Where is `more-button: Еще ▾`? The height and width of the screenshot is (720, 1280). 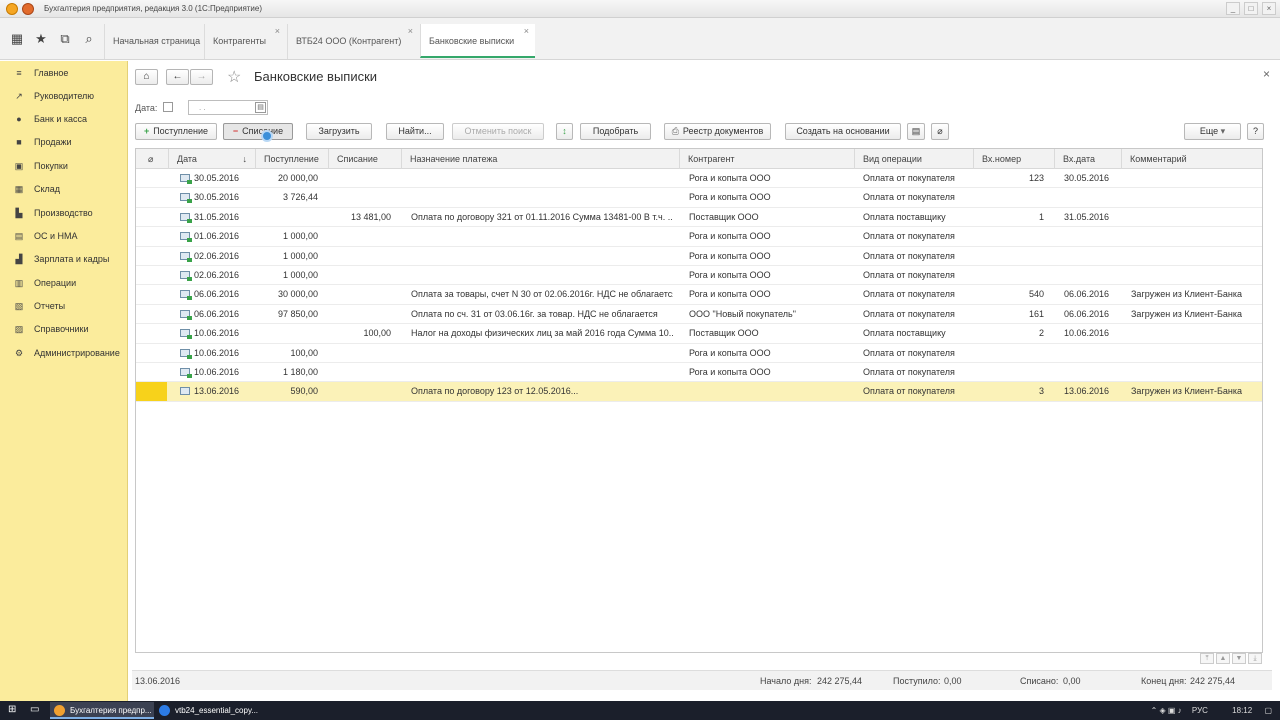
more-button: Еще ▾ is located at coordinates (1212, 131).